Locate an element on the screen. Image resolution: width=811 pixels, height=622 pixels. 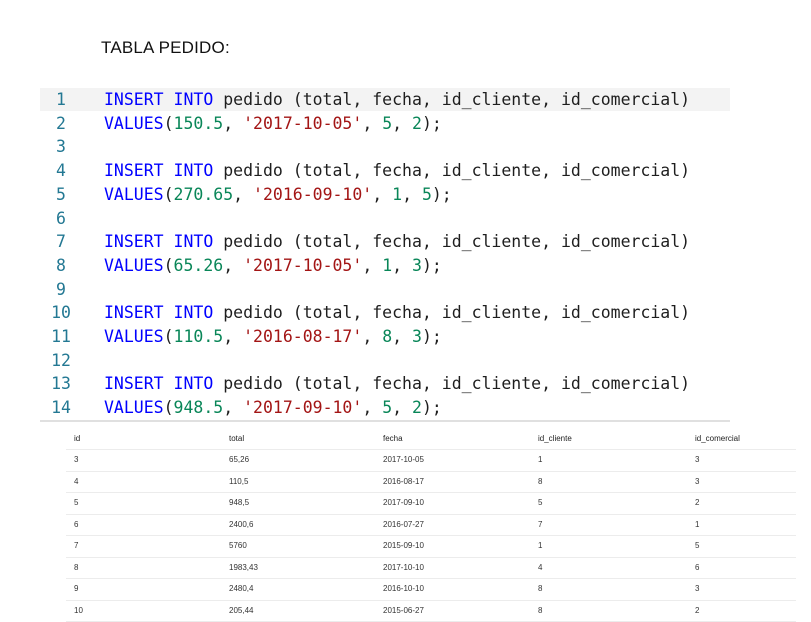
line-number: 14 is located at coordinates (61, 407).